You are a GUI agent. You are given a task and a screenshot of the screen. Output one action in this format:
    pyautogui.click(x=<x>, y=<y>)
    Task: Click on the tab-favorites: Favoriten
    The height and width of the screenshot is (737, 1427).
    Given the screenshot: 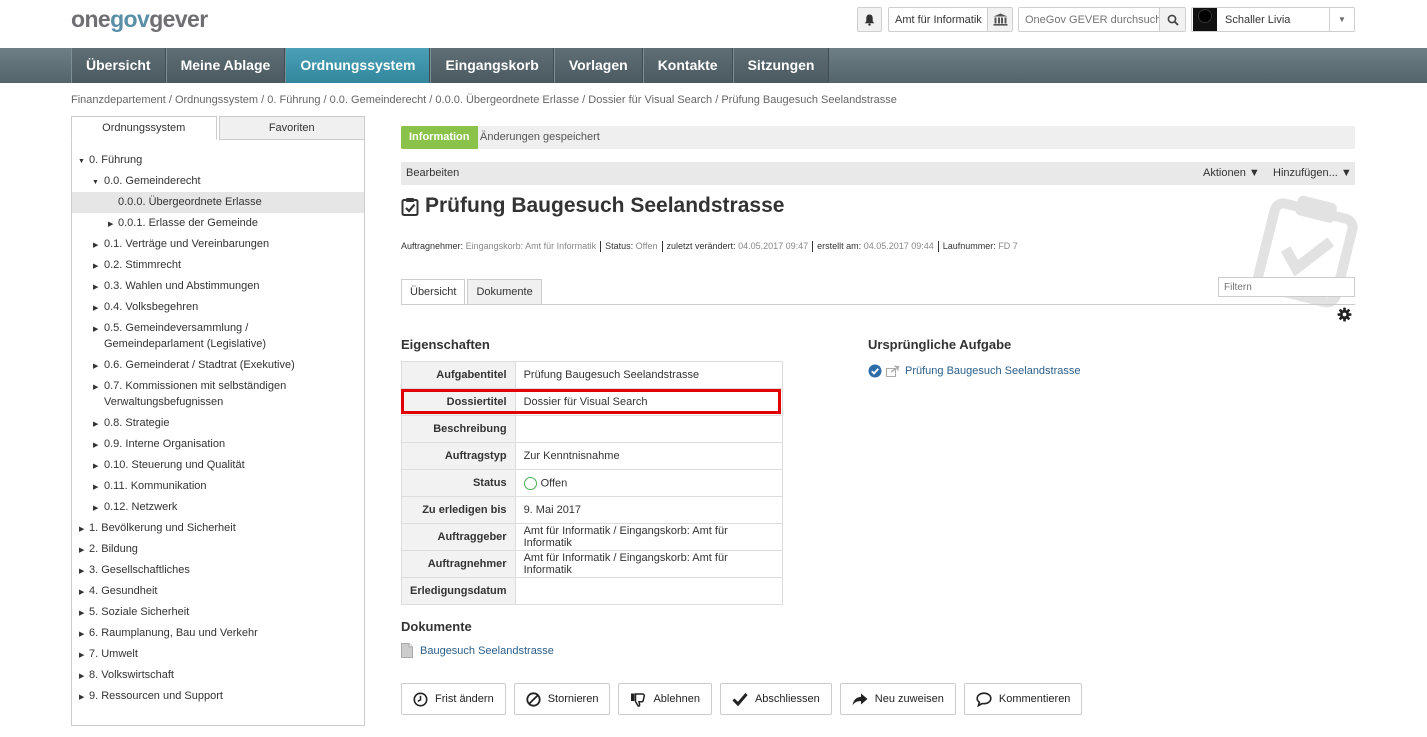 What is the action you would take?
    pyautogui.click(x=291, y=128)
    